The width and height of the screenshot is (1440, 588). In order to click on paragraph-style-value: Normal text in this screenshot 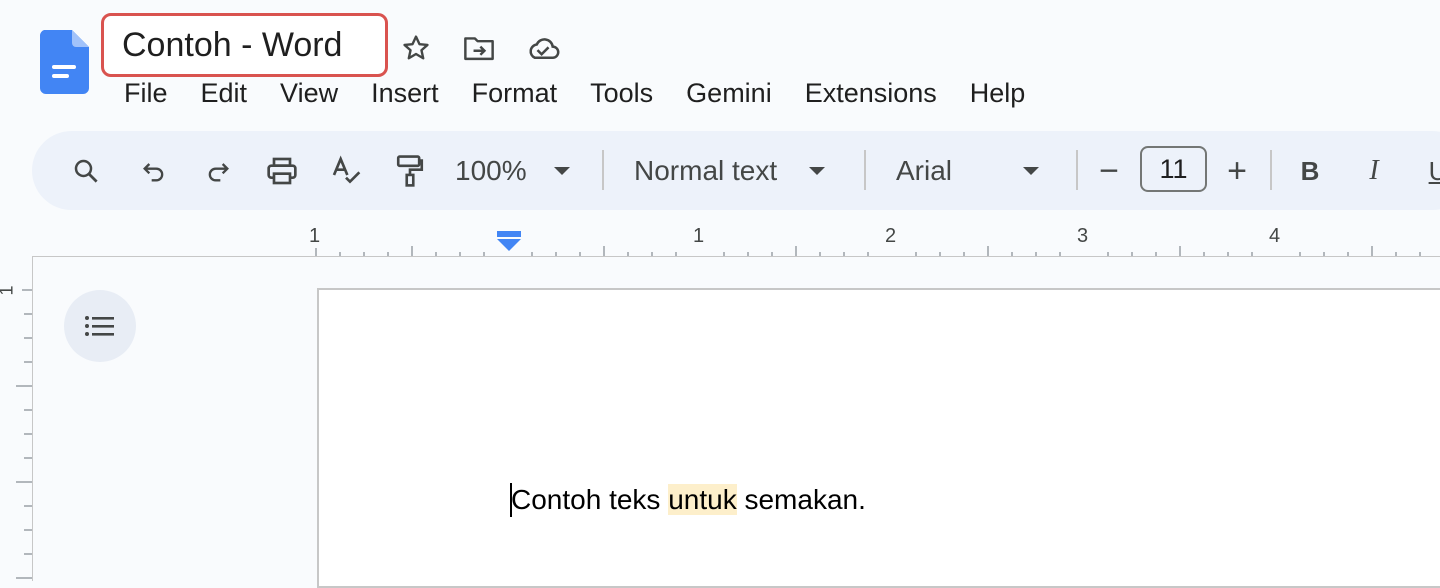, I will do `click(706, 170)`.